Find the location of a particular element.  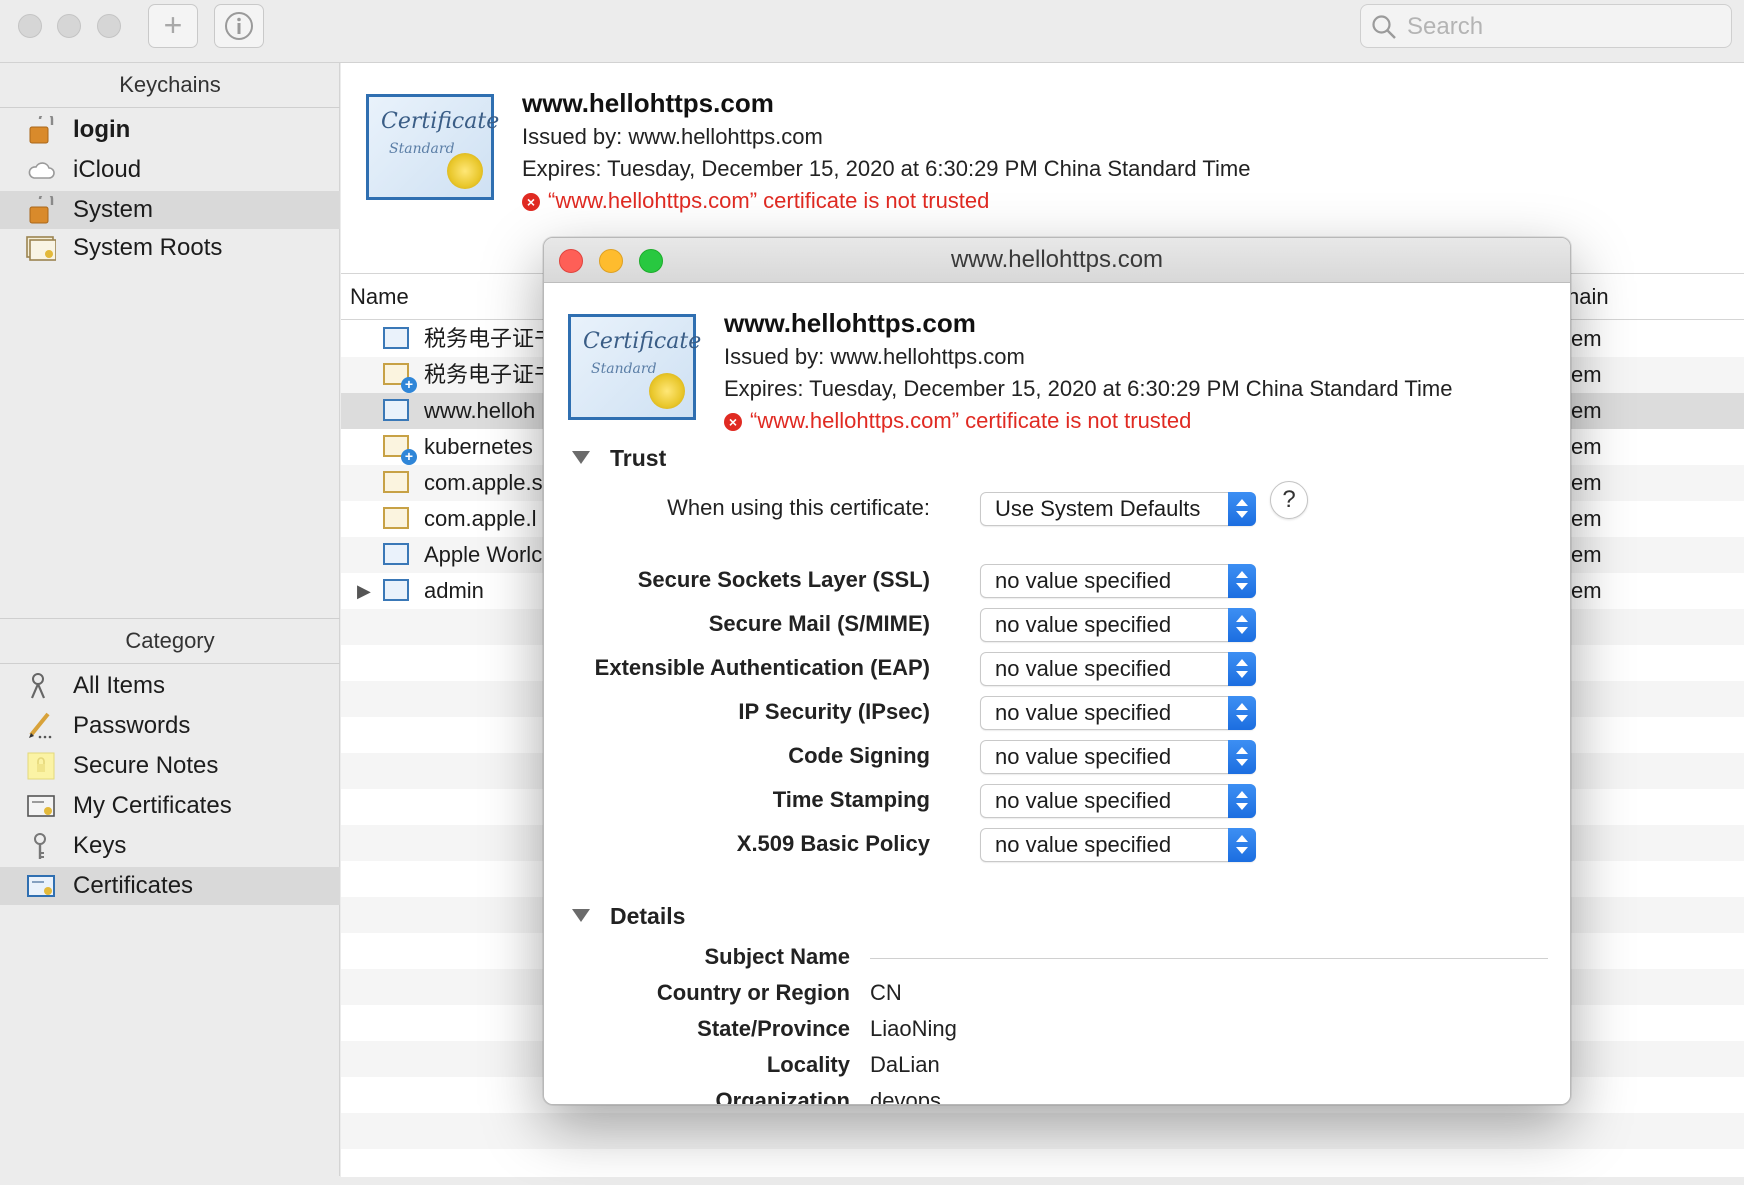

toolbar: + is located at coordinates (872, 31).